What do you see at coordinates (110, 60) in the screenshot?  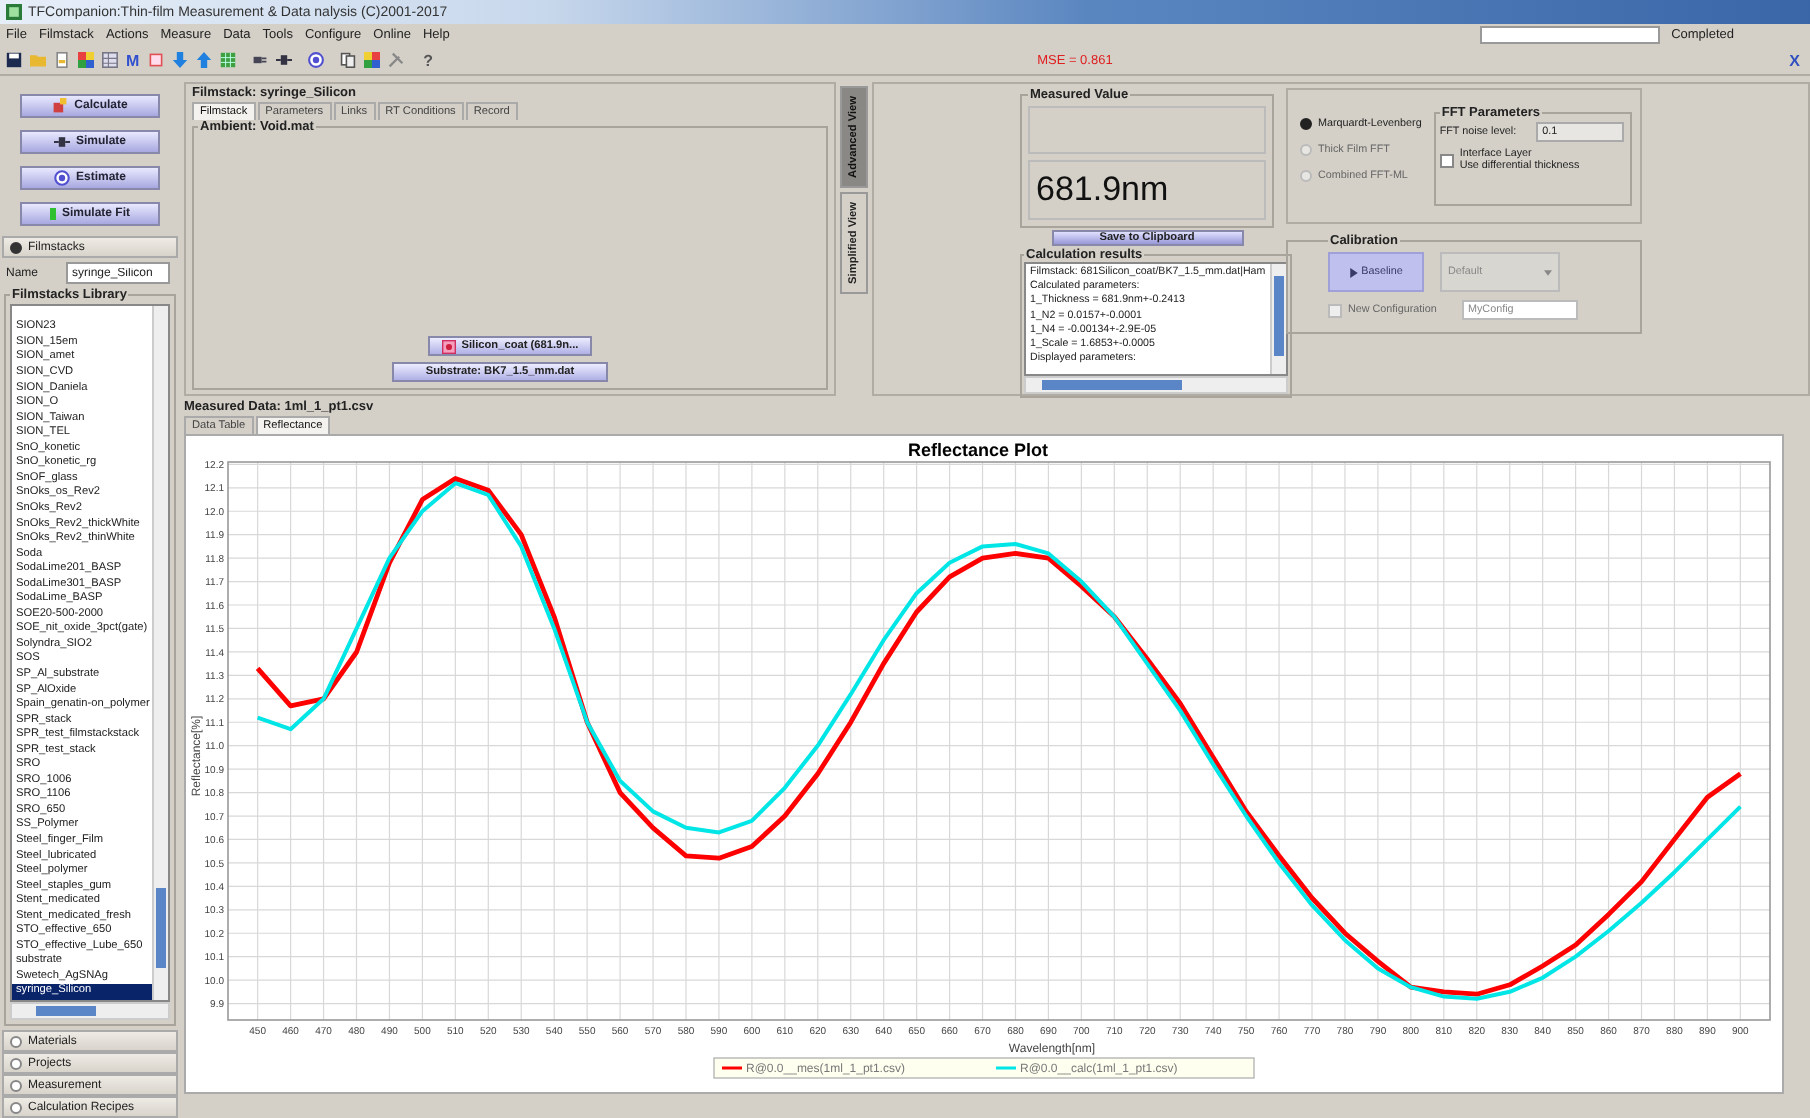 I see `table-icon` at bounding box center [110, 60].